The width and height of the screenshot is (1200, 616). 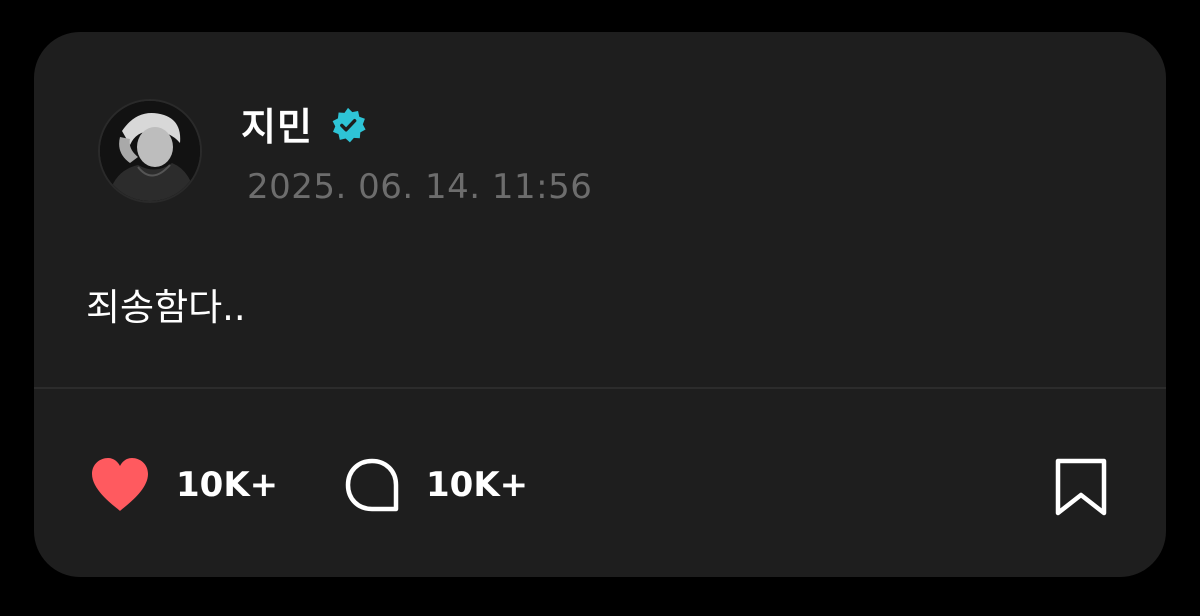 I want to click on avatar-image, so click(x=150, y=151).